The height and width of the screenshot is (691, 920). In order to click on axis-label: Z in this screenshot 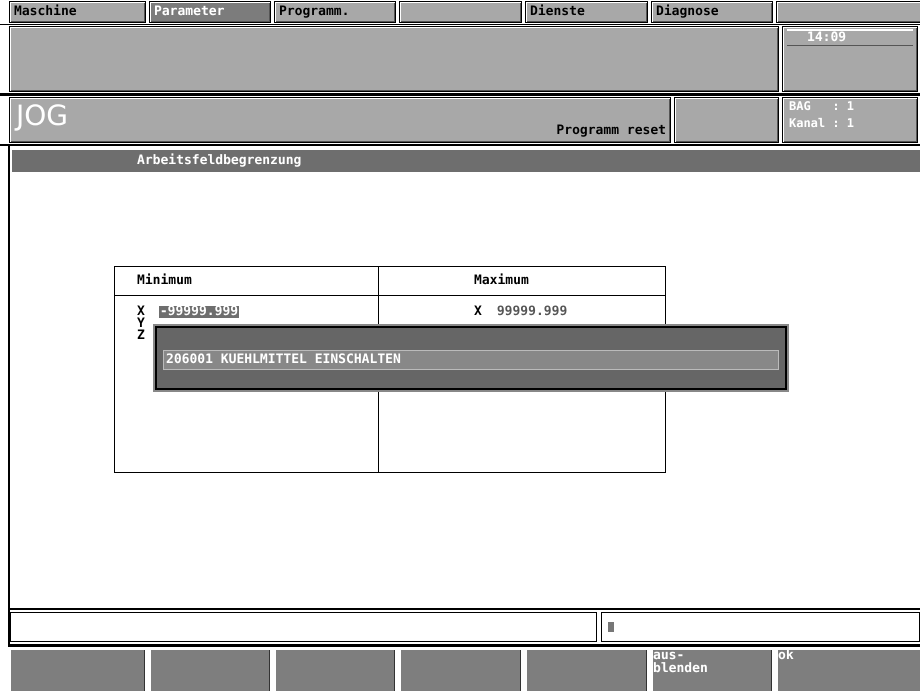, I will do `click(141, 336)`.